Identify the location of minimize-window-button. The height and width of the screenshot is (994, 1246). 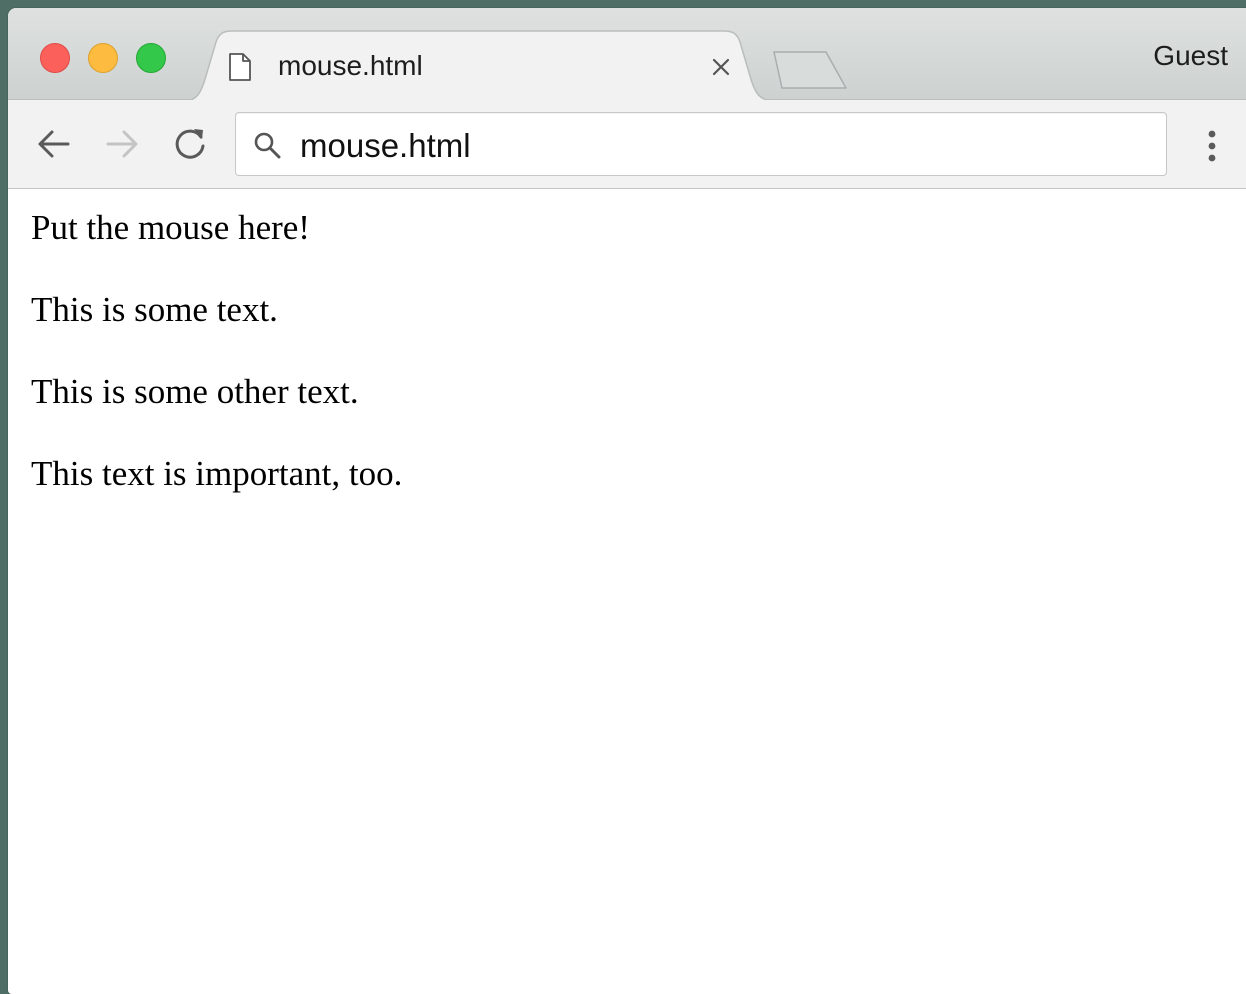
(103, 58).